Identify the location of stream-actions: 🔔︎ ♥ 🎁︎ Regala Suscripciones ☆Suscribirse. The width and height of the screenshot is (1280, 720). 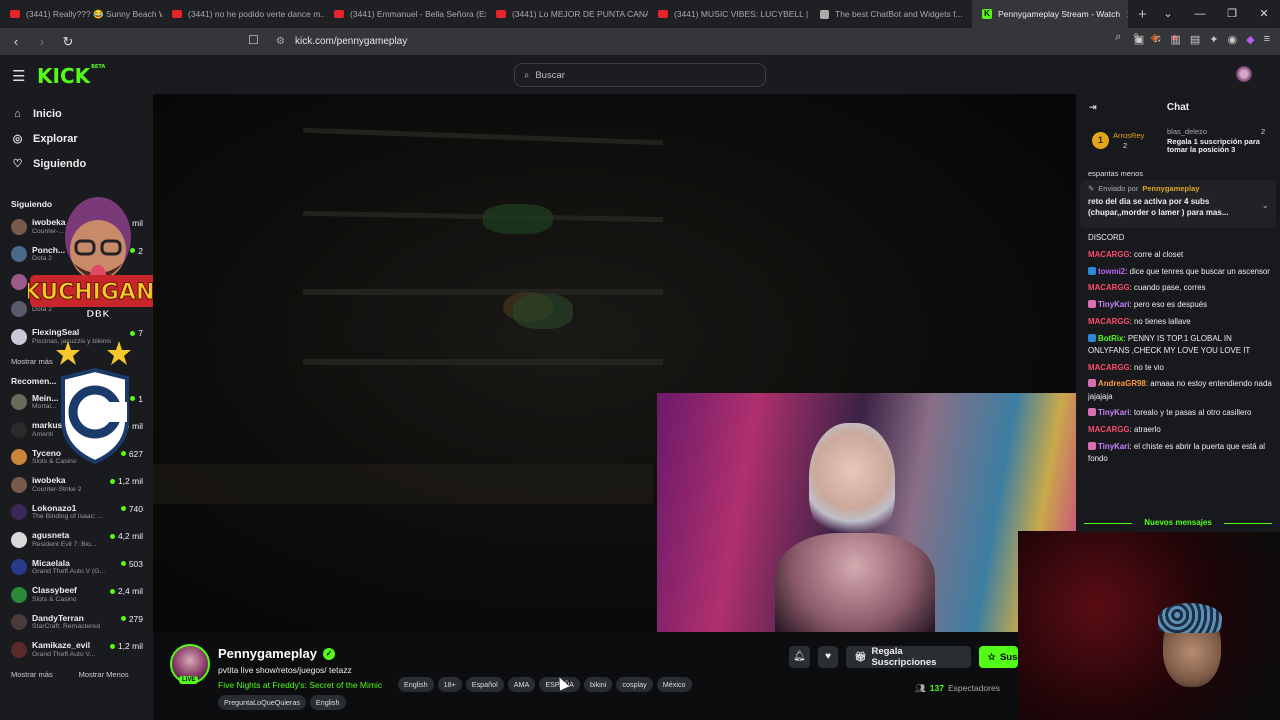
(903, 657).